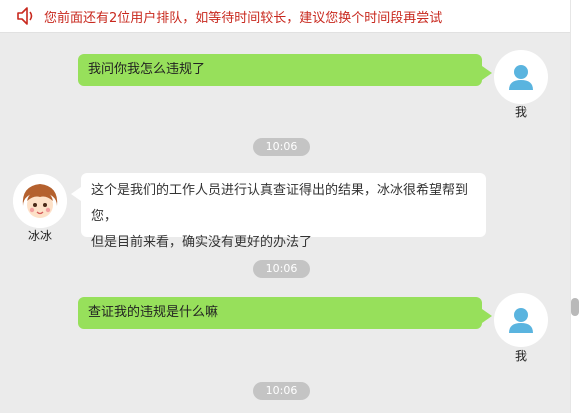 The height and width of the screenshot is (413, 580). I want to click on agent-avatar-icon, so click(40, 201).